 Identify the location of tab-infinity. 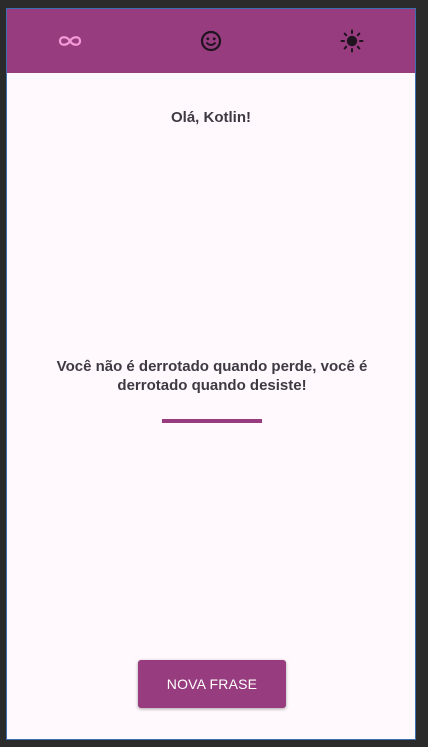
(70, 41).